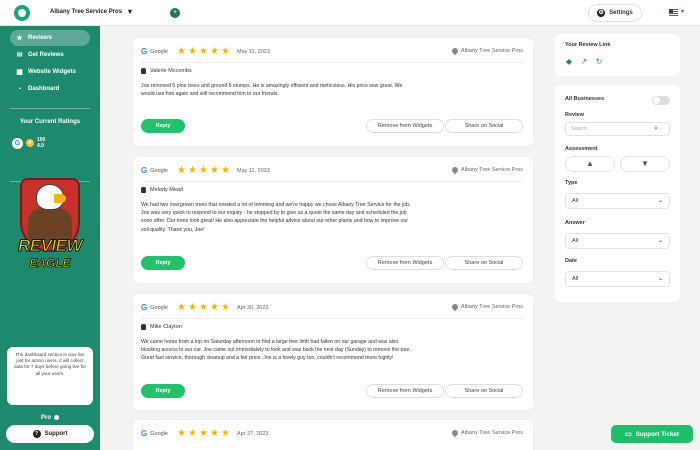  I want to click on reviewer-name: Valerie Mccombs, so click(171, 71).